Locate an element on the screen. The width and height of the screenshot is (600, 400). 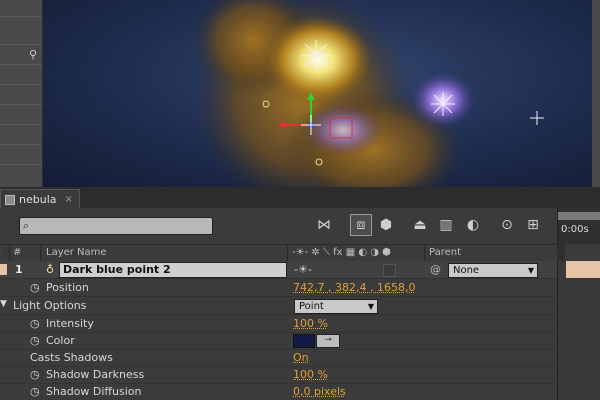
frame-blending-icon: ▥ is located at coordinates (446, 225).